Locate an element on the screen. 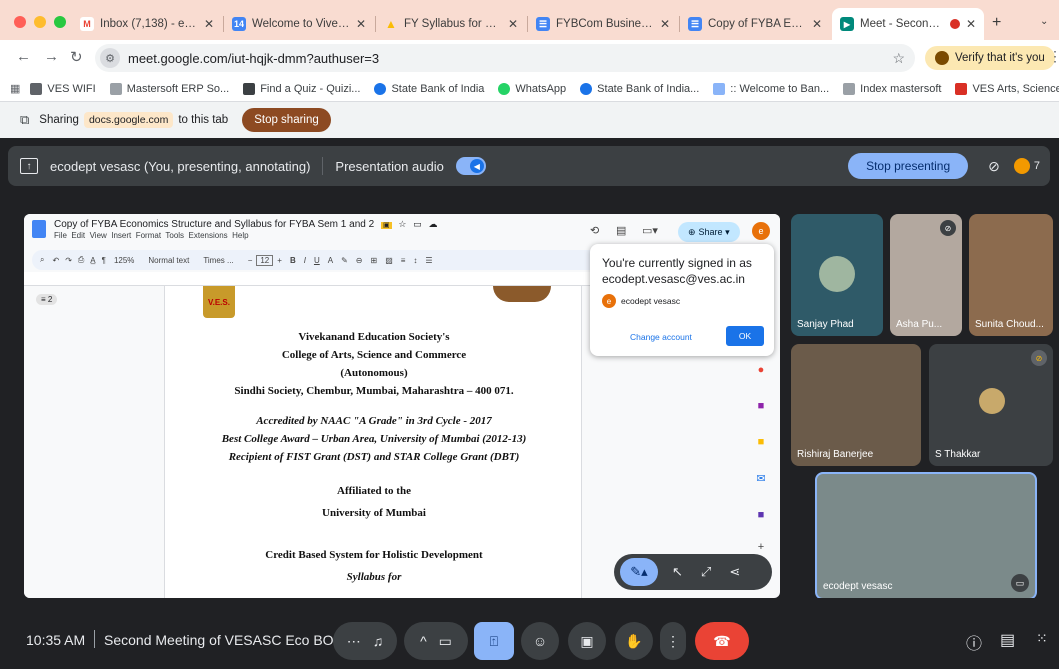 This screenshot has height=669, width=1059. account-avatar: e is located at coordinates (761, 231).